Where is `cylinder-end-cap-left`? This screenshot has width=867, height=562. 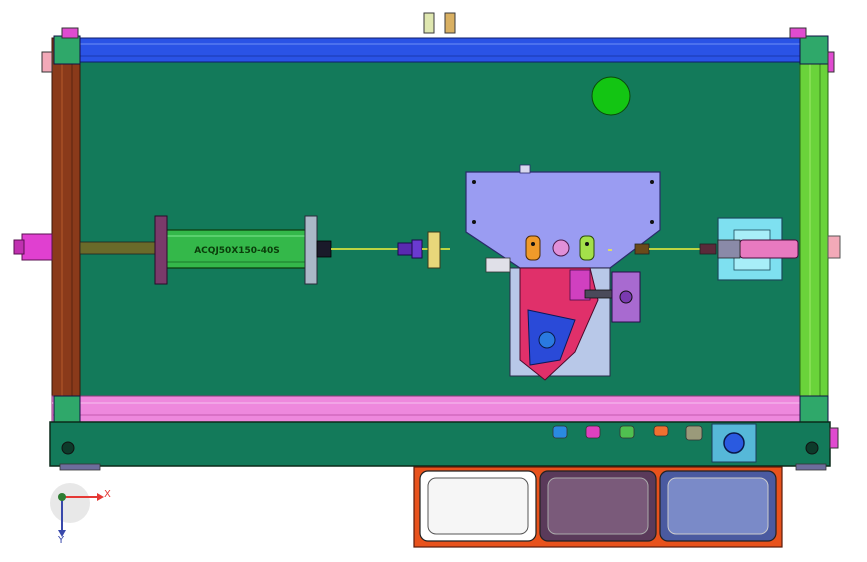
cylinder-end-cap-left is located at coordinates (161, 250).